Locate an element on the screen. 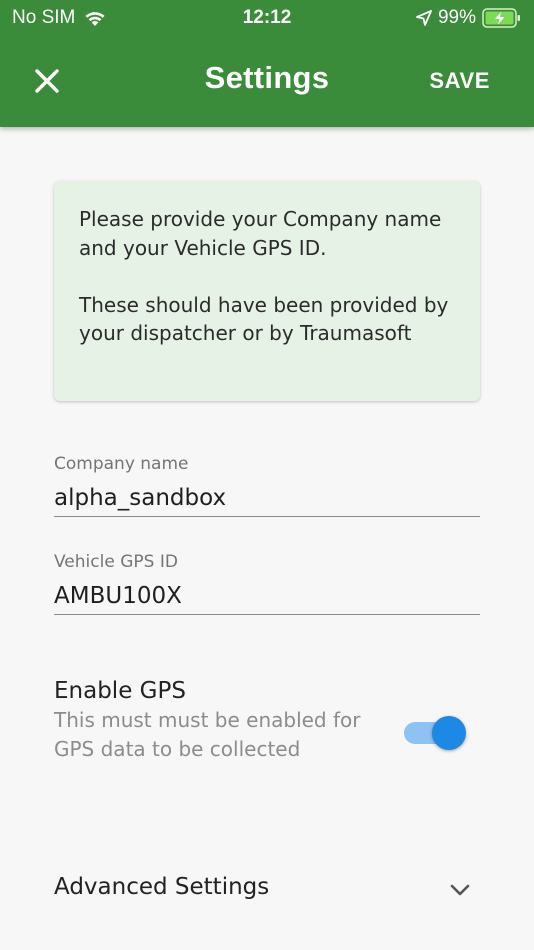 This screenshot has height=950, width=534. company-name-field: Company name alpha_sandbox is located at coordinates (267, 485).